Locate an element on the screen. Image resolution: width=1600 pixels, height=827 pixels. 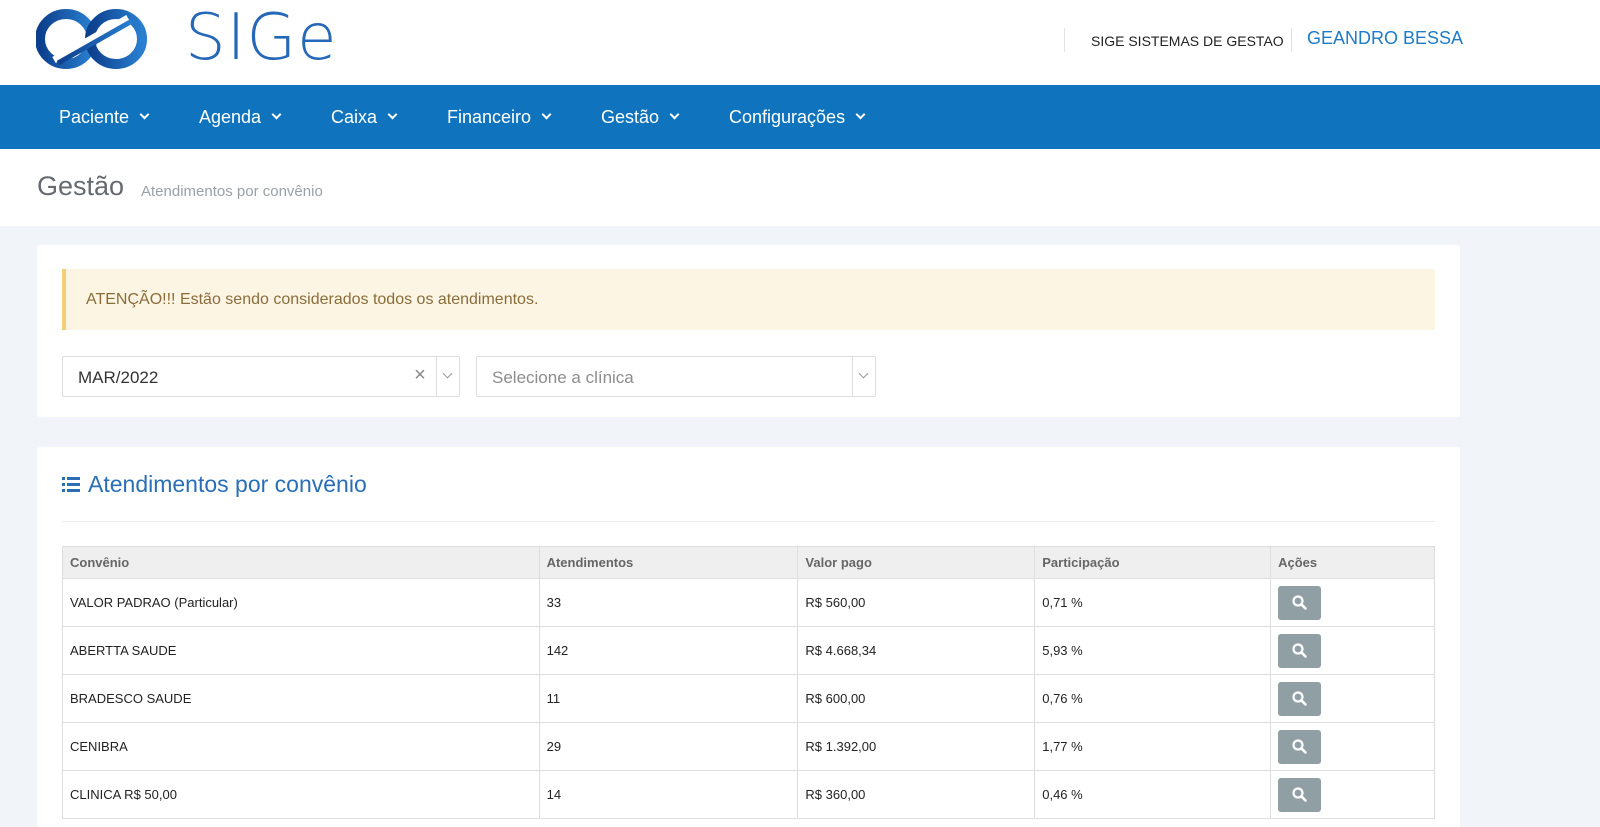
table-row: ABERTTA SAUDE 142 R$ 4.668,34 5,93 % is located at coordinates (748, 650).